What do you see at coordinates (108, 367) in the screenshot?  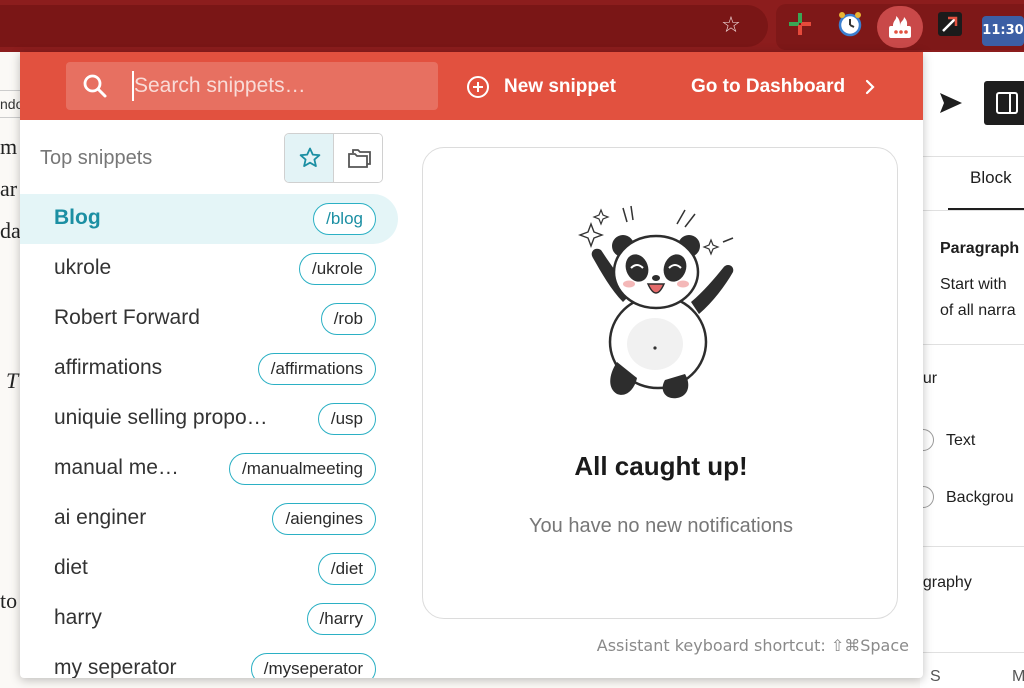 I see `snippet-name: affirmations` at bounding box center [108, 367].